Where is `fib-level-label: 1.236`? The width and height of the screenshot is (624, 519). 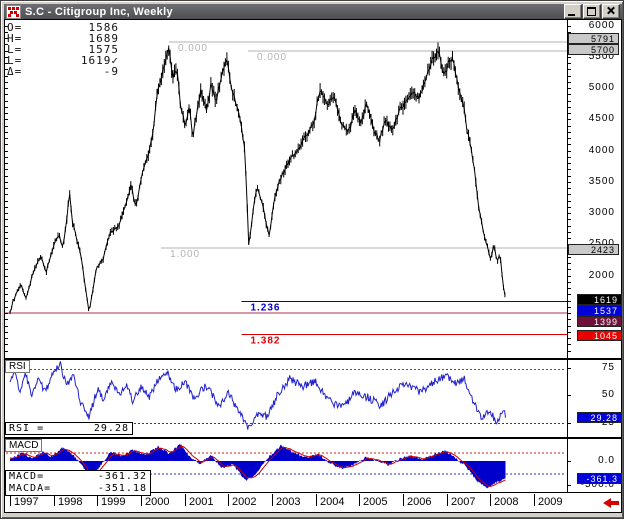
fib-level-label: 1.236 is located at coordinates (265, 308).